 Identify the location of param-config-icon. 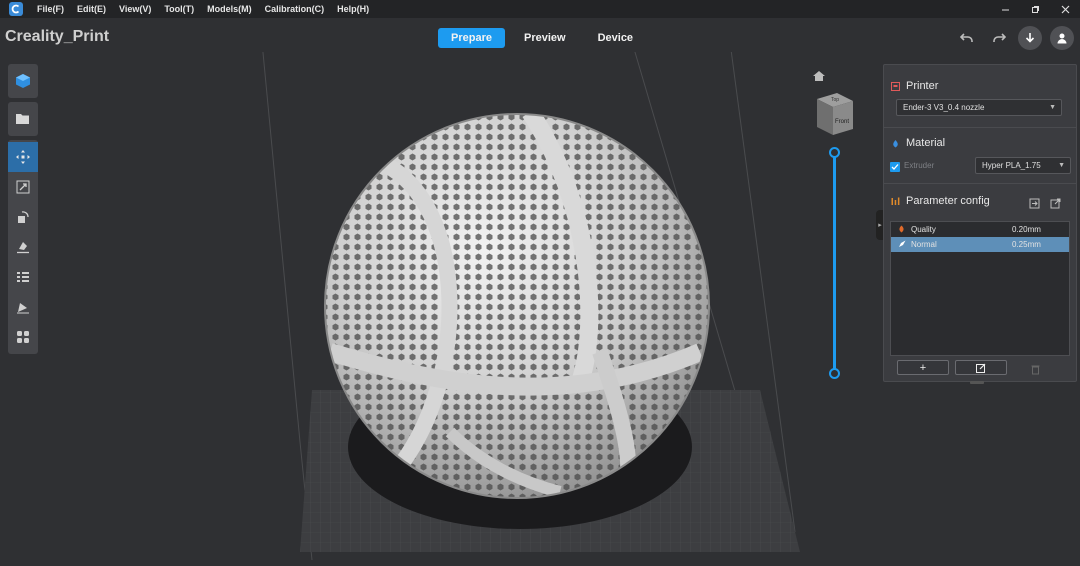
(895, 201).